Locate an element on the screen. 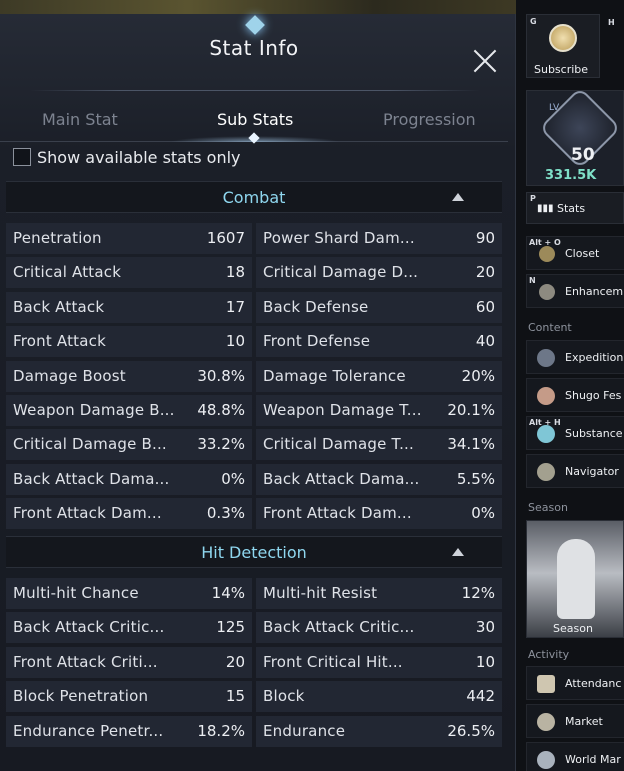  sidebar-item-market: Market is located at coordinates (575, 721).